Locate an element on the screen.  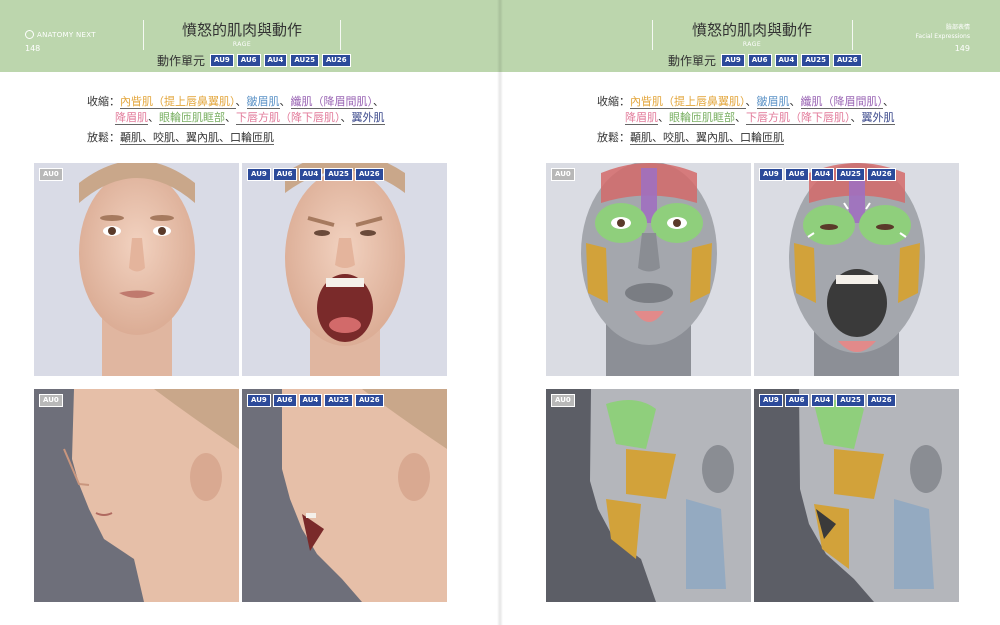
anatomy-front-rage: AU9 AU6 AU4 AU25 AU26 is located at coordinates (856, 269).